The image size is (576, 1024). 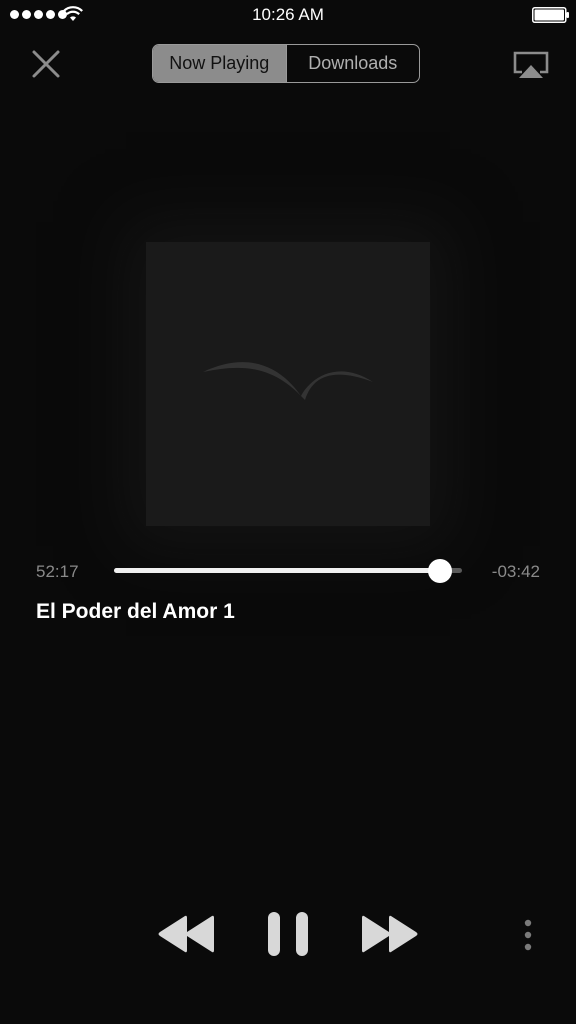 I want to click on tab-downloads: Downloads, so click(x=352, y=63).